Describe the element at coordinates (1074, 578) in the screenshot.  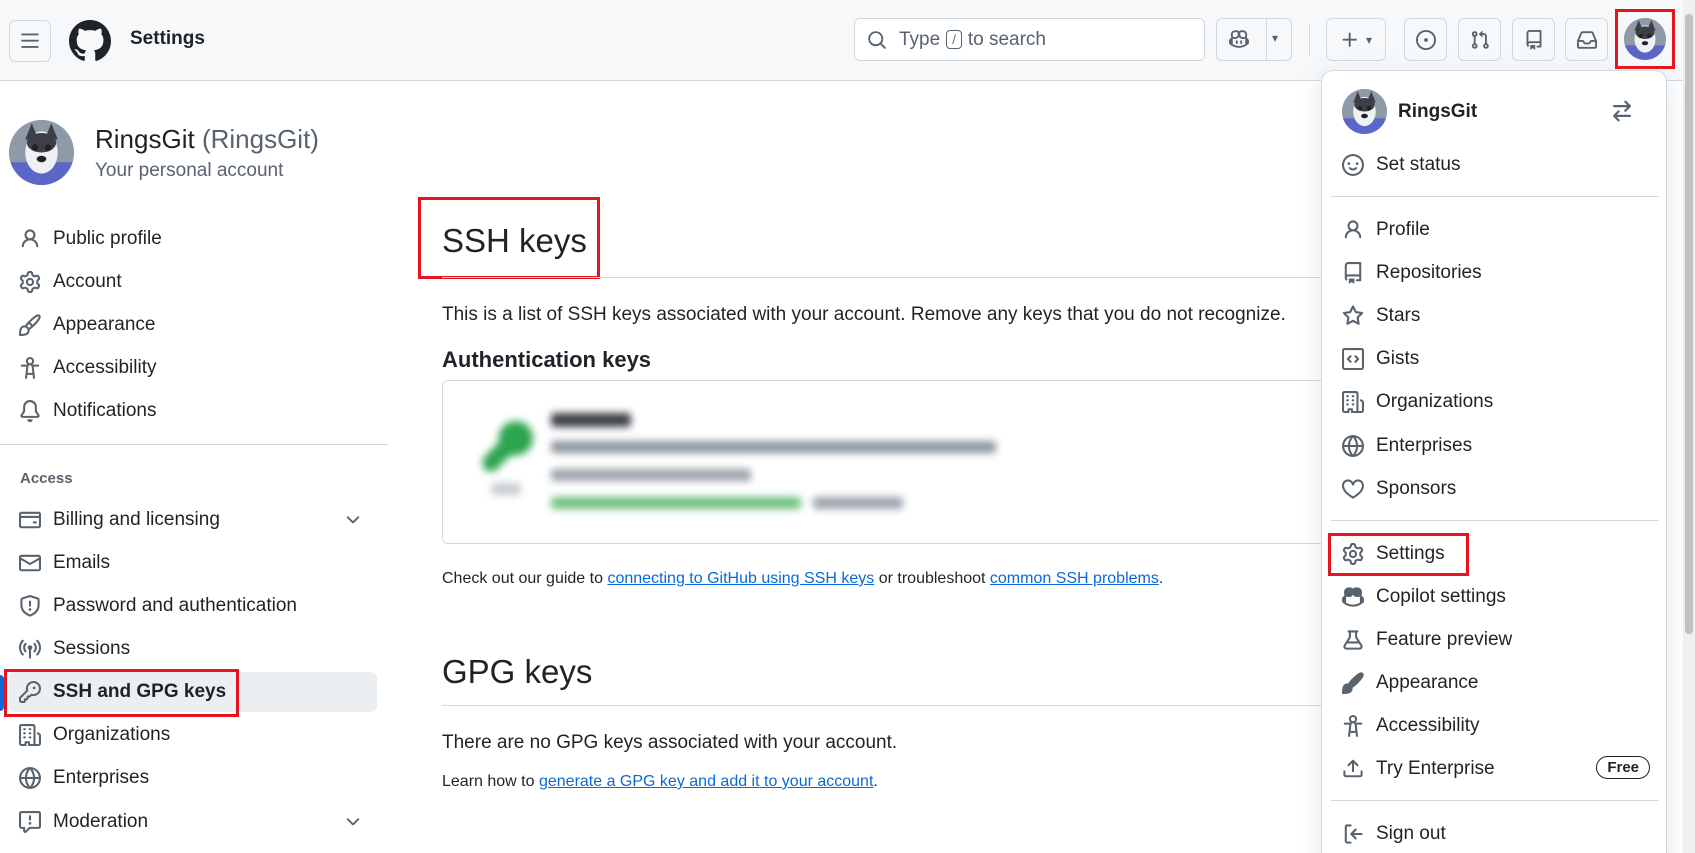
I see `ssh-troubleshoot-link: common SSH problems` at that location.